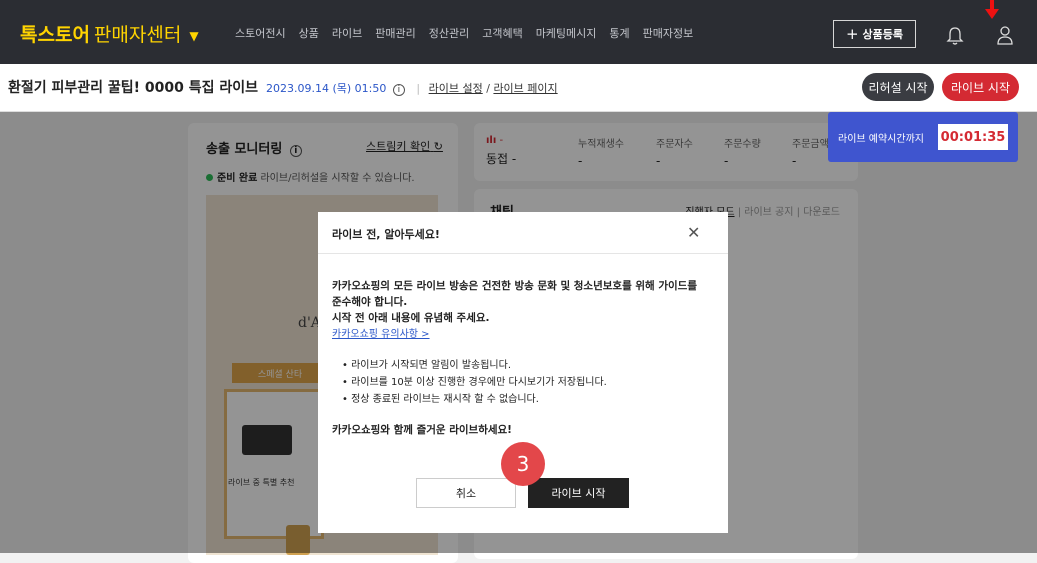  What do you see at coordinates (523, 233) in the screenshot?
I see `modal-header: 라이브 전, 알아두세요! ✕` at bounding box center [523, 233].